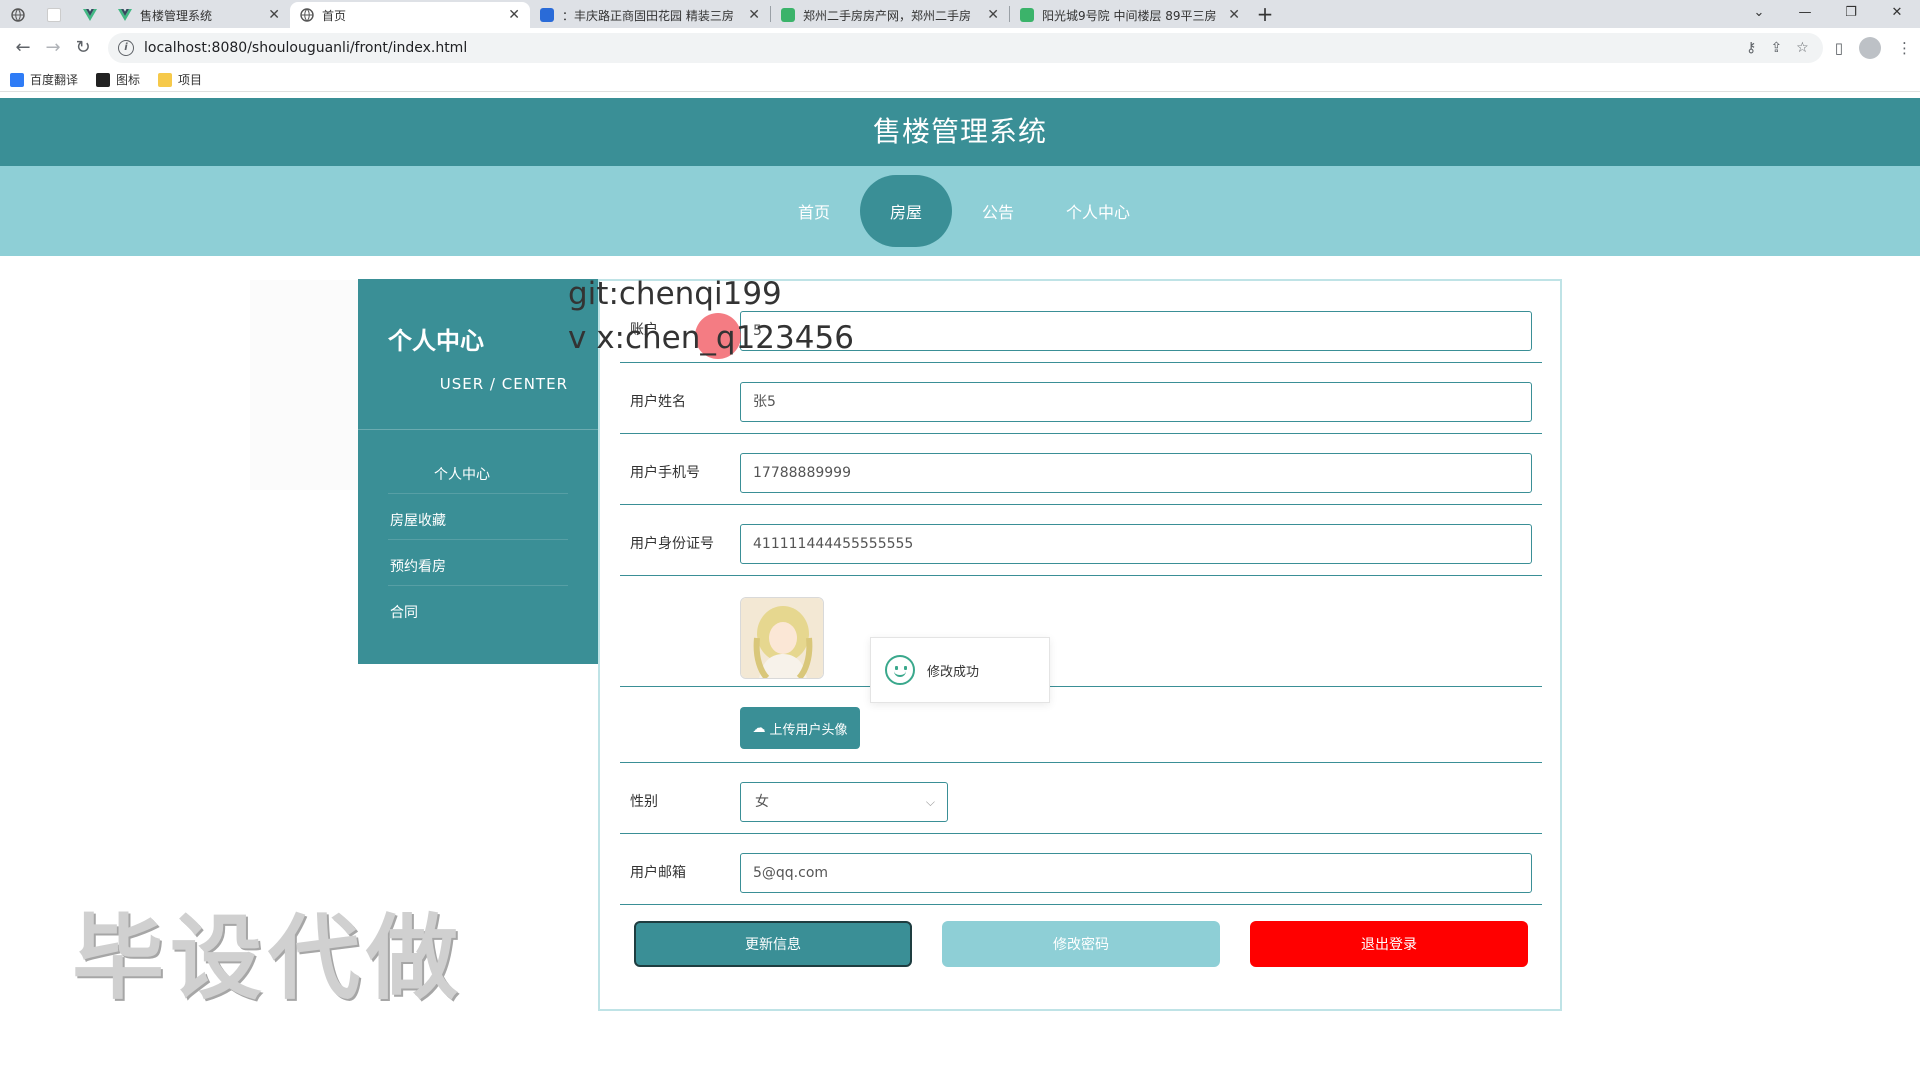 This screenshot has width=1920, height=1072. What do you see at coordinates (126, 48) in the screenshot?
I see `site-info-icon: i` at bounding box center [126, 48].